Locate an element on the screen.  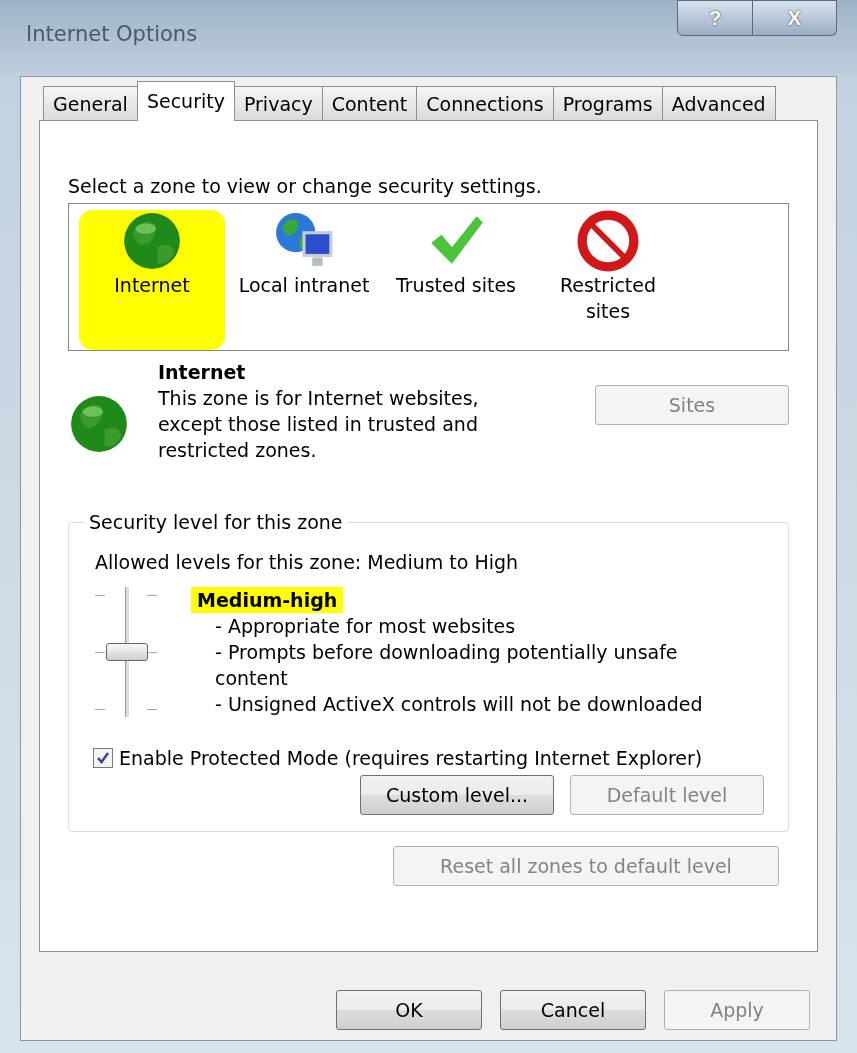
tab: General is located at coordinates (90, 103).